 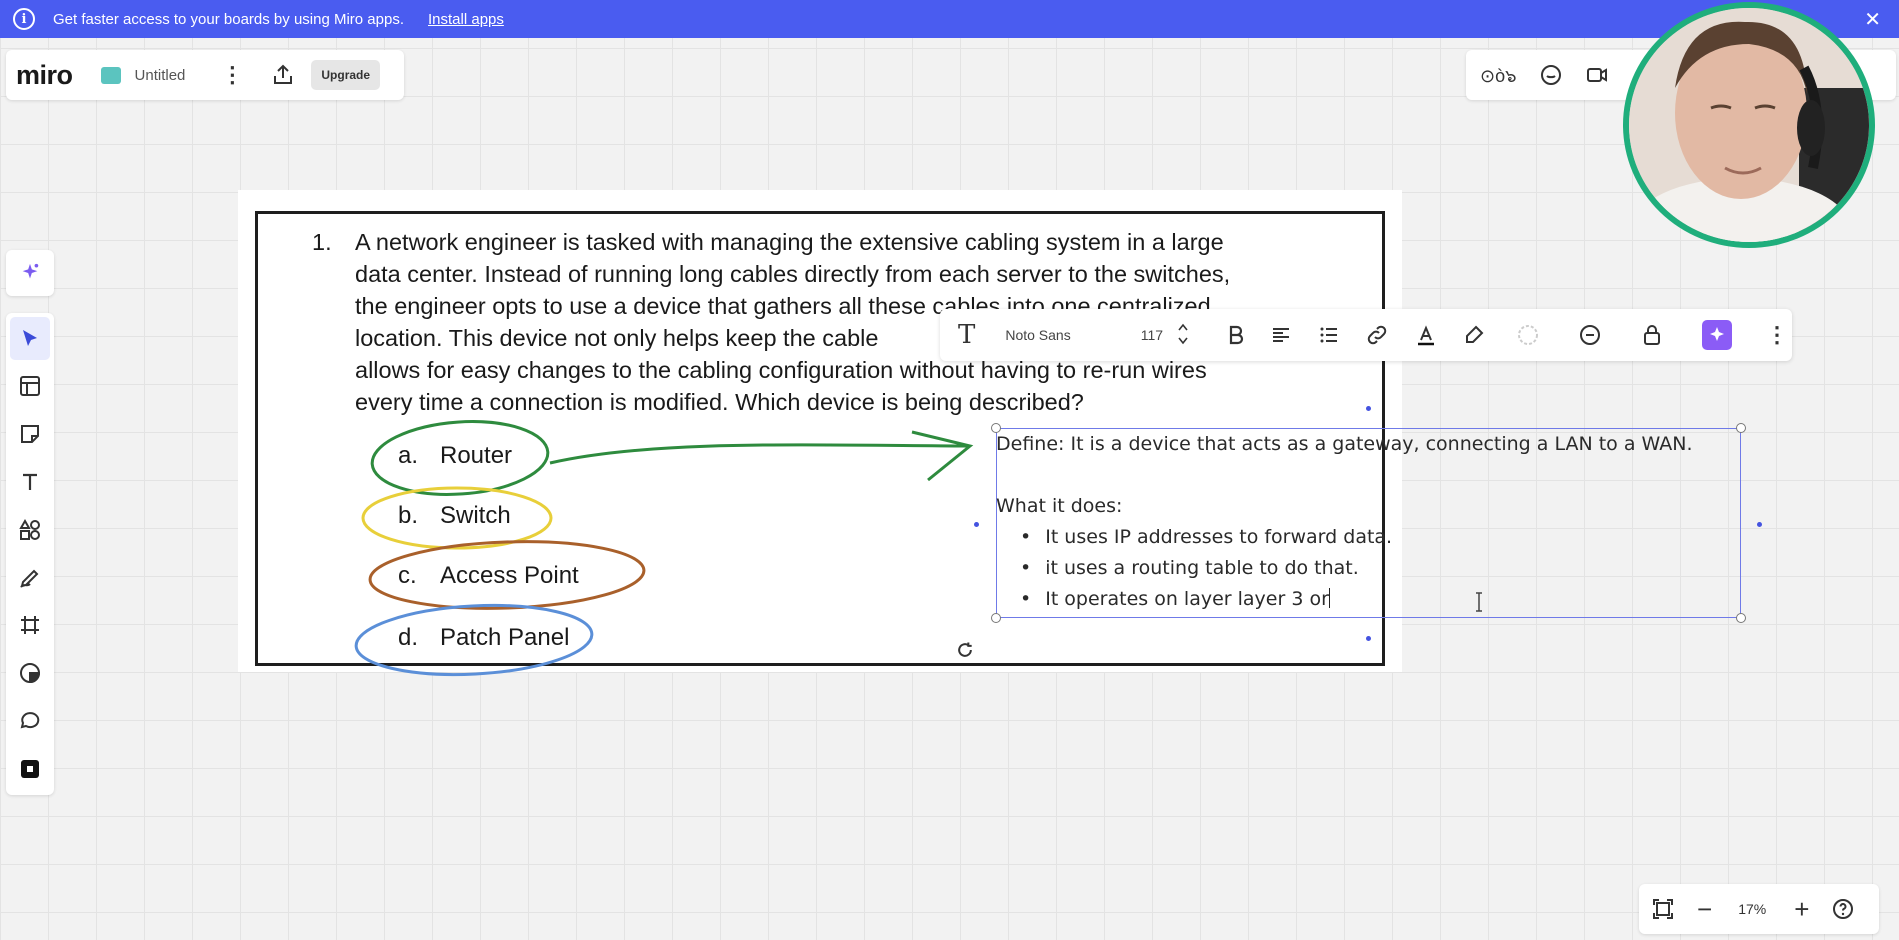 I want to click on highlight-button, so click(x=1474, y=335).